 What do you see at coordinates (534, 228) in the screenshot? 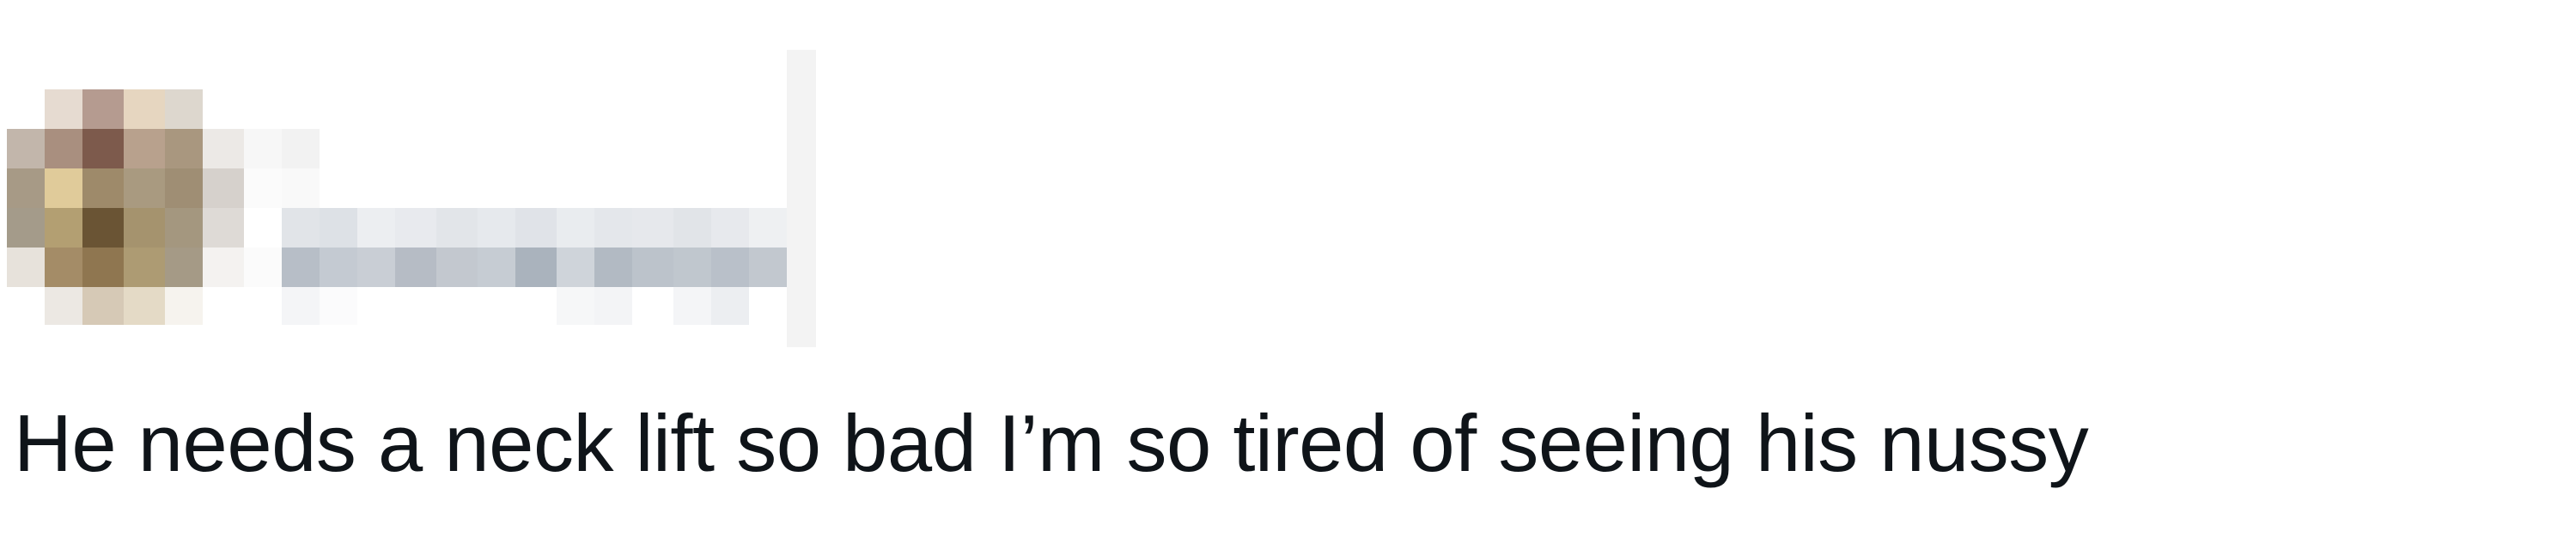
I see `redacted-display-name` at bounding box center [534, 228].